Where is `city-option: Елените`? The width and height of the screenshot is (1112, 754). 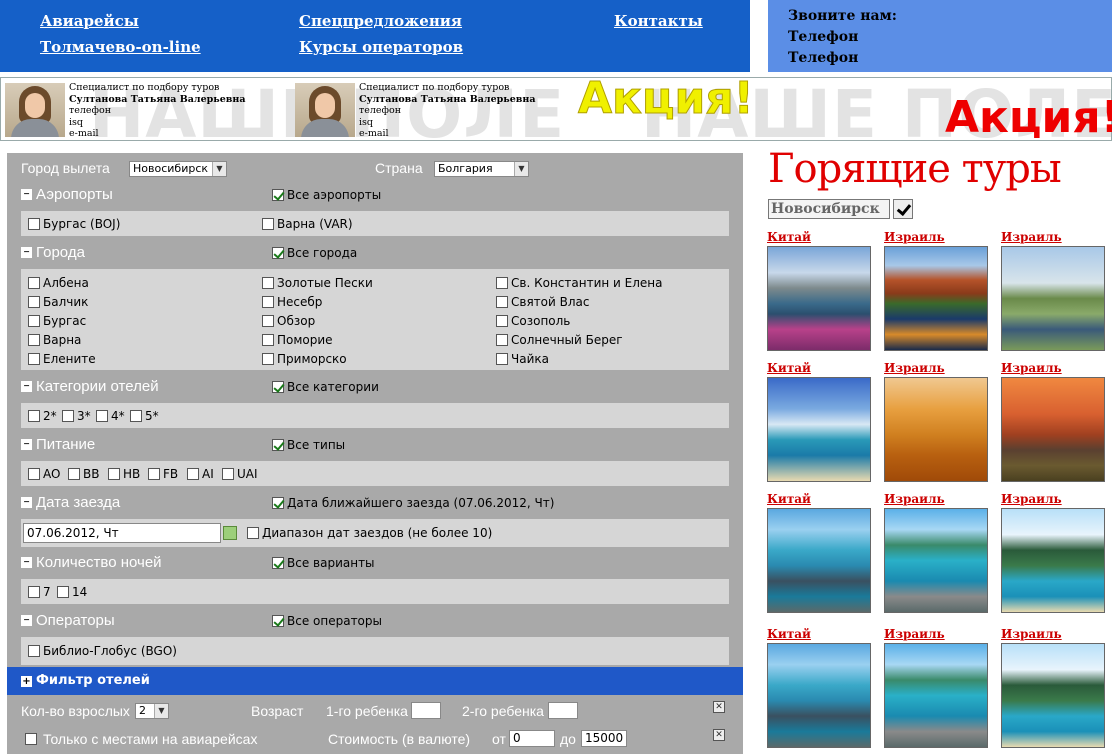
city-option: Елените is located at coordinates (62, 359).